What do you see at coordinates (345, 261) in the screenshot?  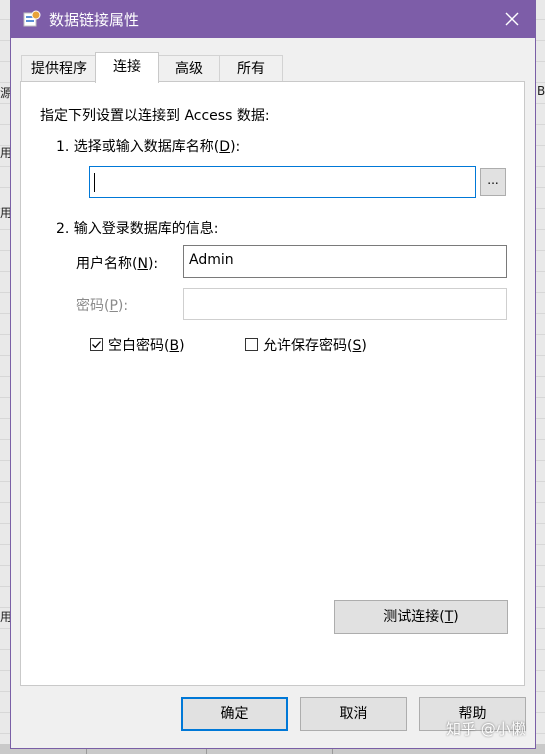 I see `username-input: Admin` at bounding box center [345, 261].